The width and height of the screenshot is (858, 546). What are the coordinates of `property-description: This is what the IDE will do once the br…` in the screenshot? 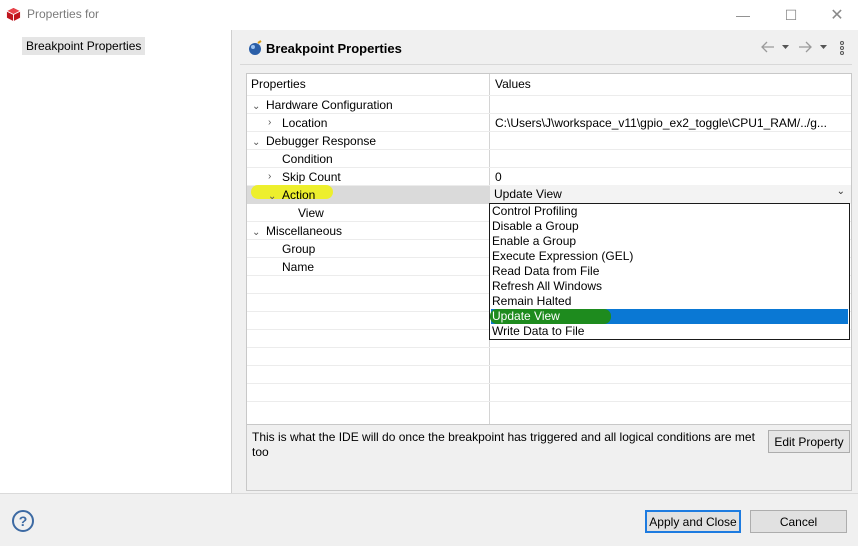 It's located at (503, 444).